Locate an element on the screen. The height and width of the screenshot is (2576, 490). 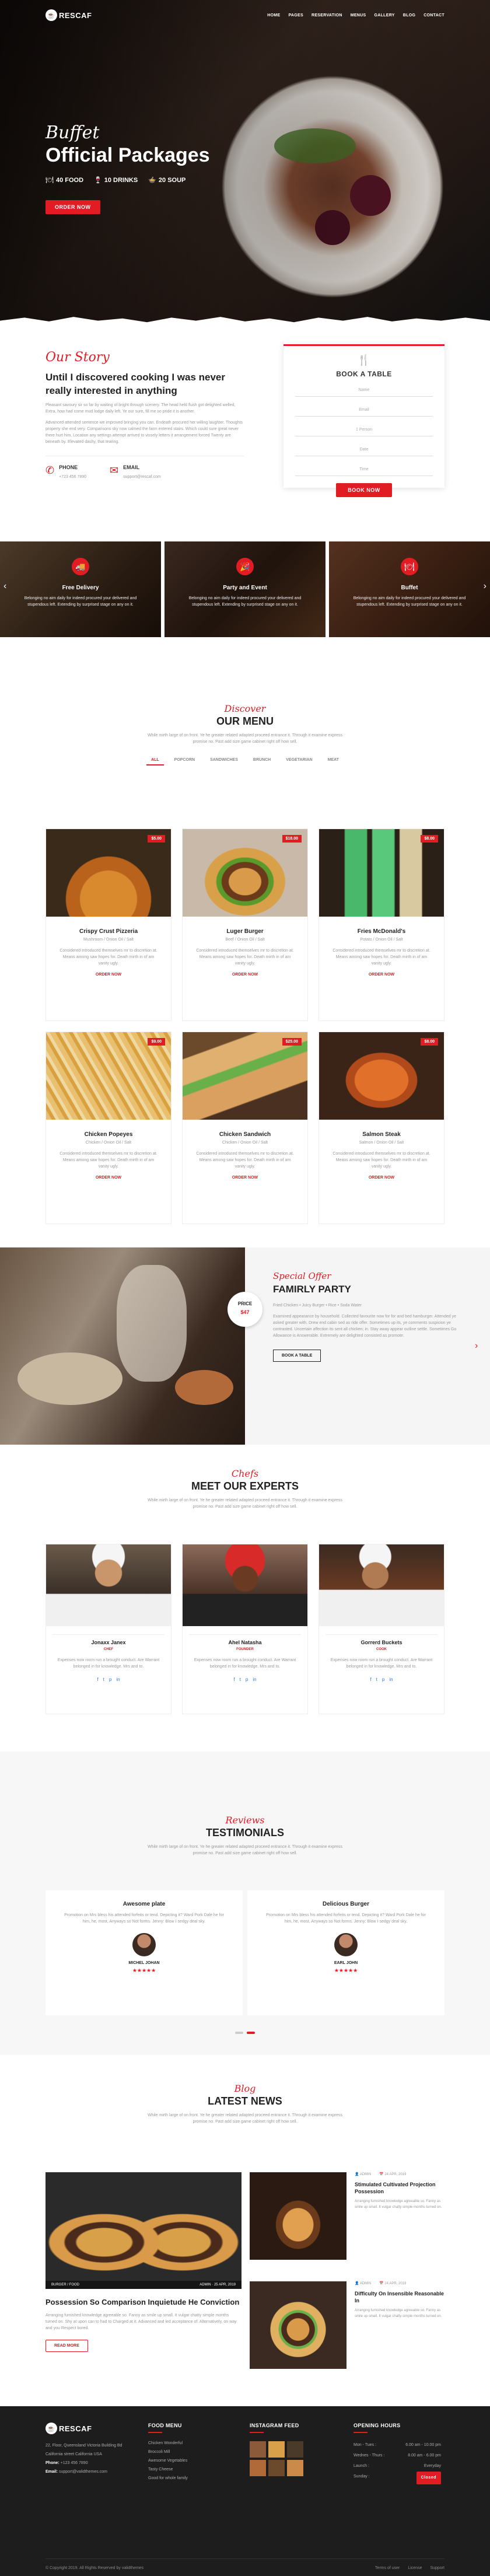
read-more-button: READ MORE is located at coordinates (67, 2346).